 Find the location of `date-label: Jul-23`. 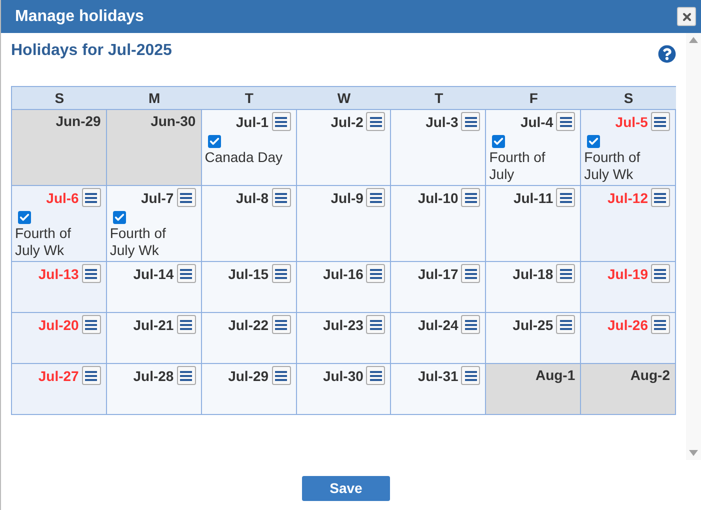

date-label: Jul-23 is located at coordinates (343, 325).